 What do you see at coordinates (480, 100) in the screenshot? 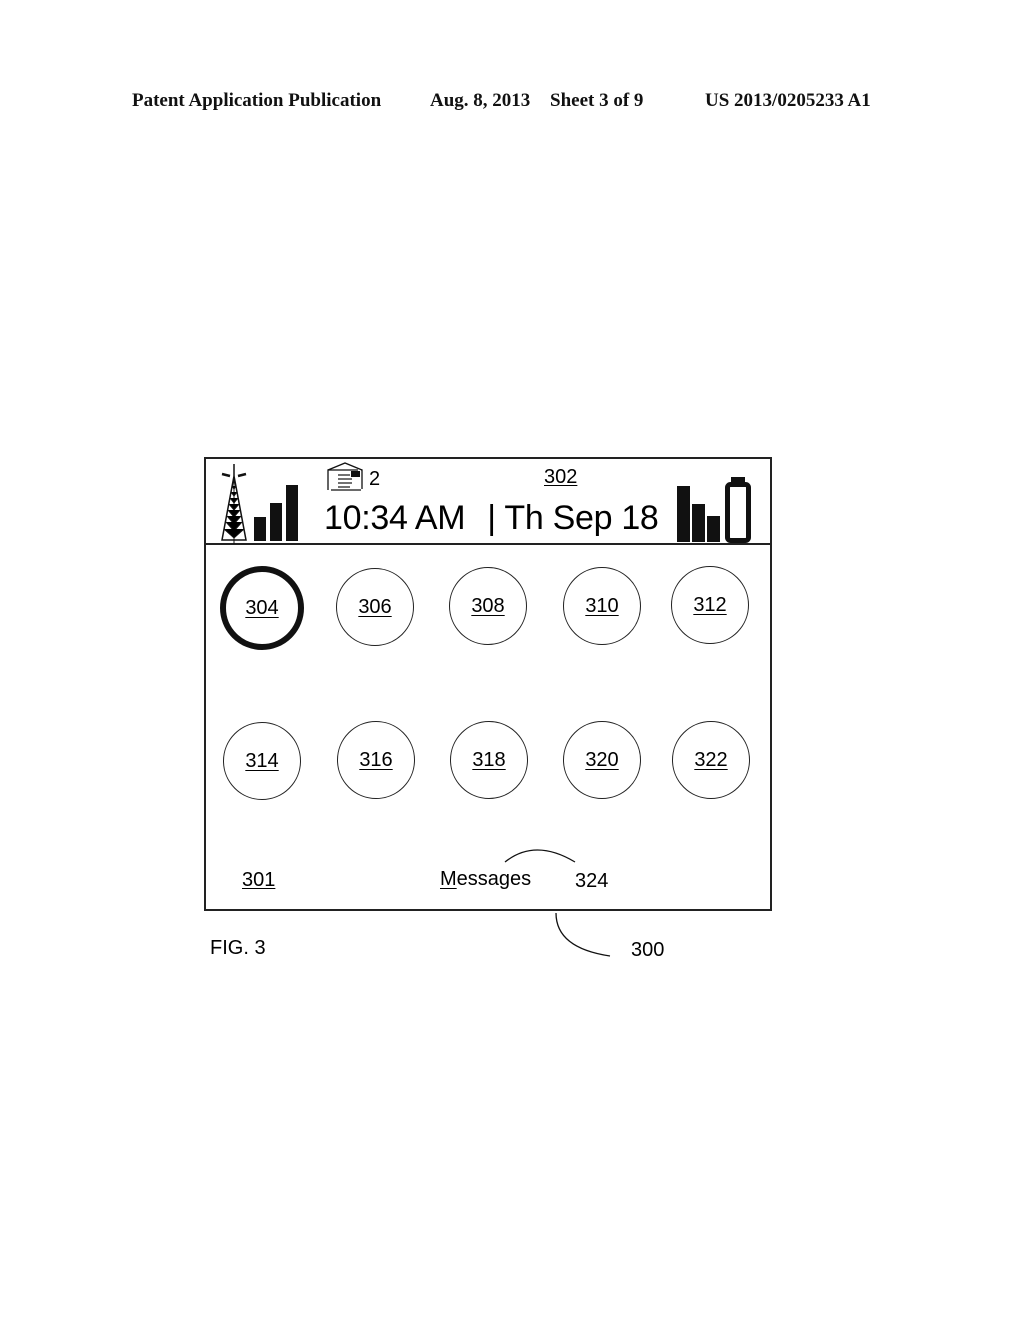
I see `publication-date: Aug. 8, 2013` at bounding box center [480, 100].